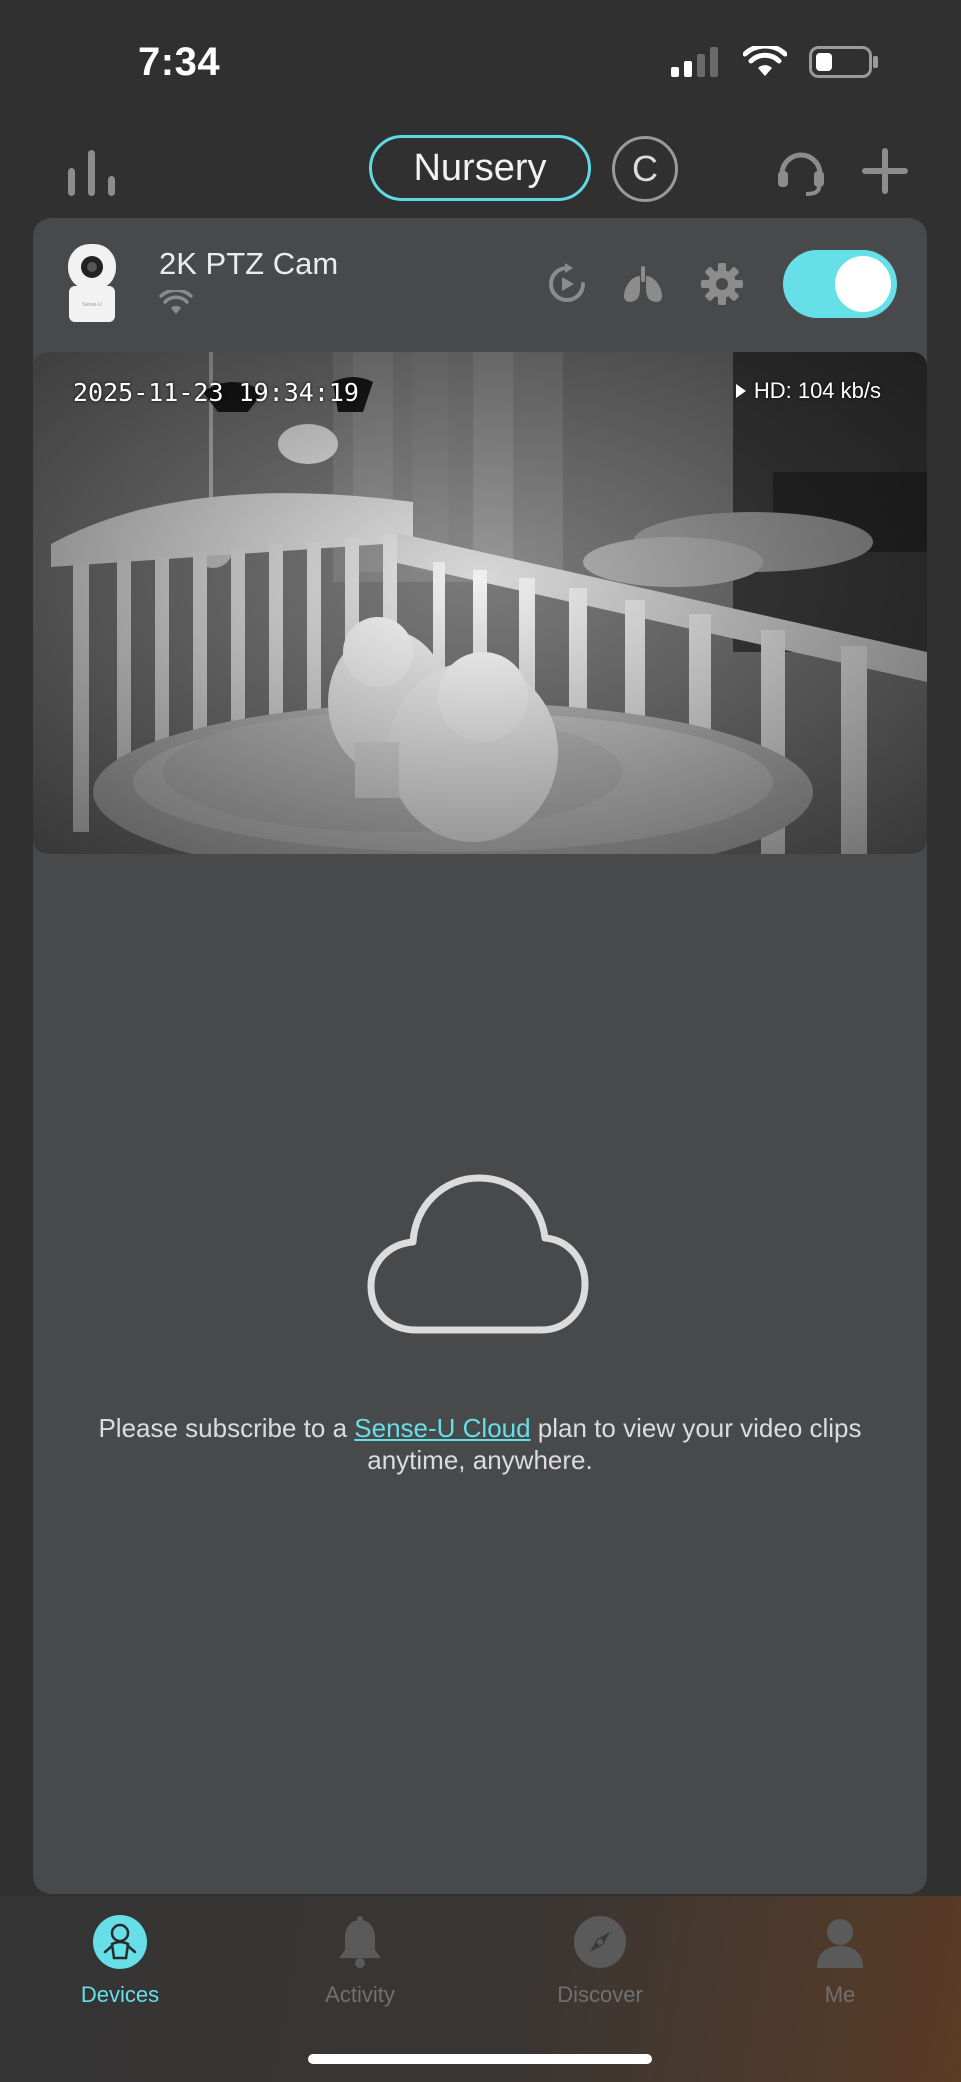  Describe the element at coordinates (600, 1942) in the screenshot. I see `compass-icon` at that location.